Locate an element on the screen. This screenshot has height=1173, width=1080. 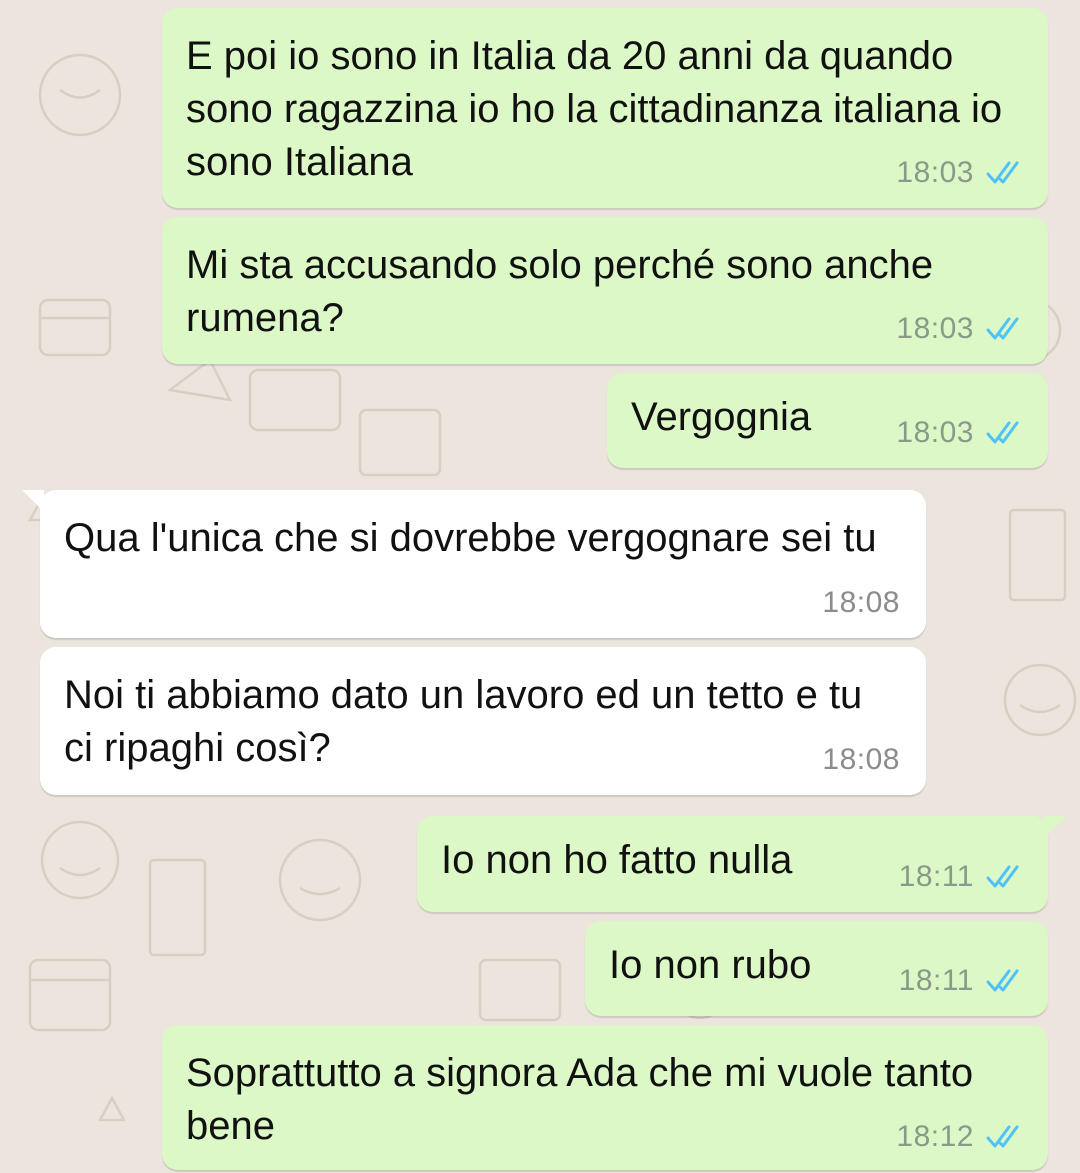
message-meta: 18:12 is located at coordinates (961, 1137).